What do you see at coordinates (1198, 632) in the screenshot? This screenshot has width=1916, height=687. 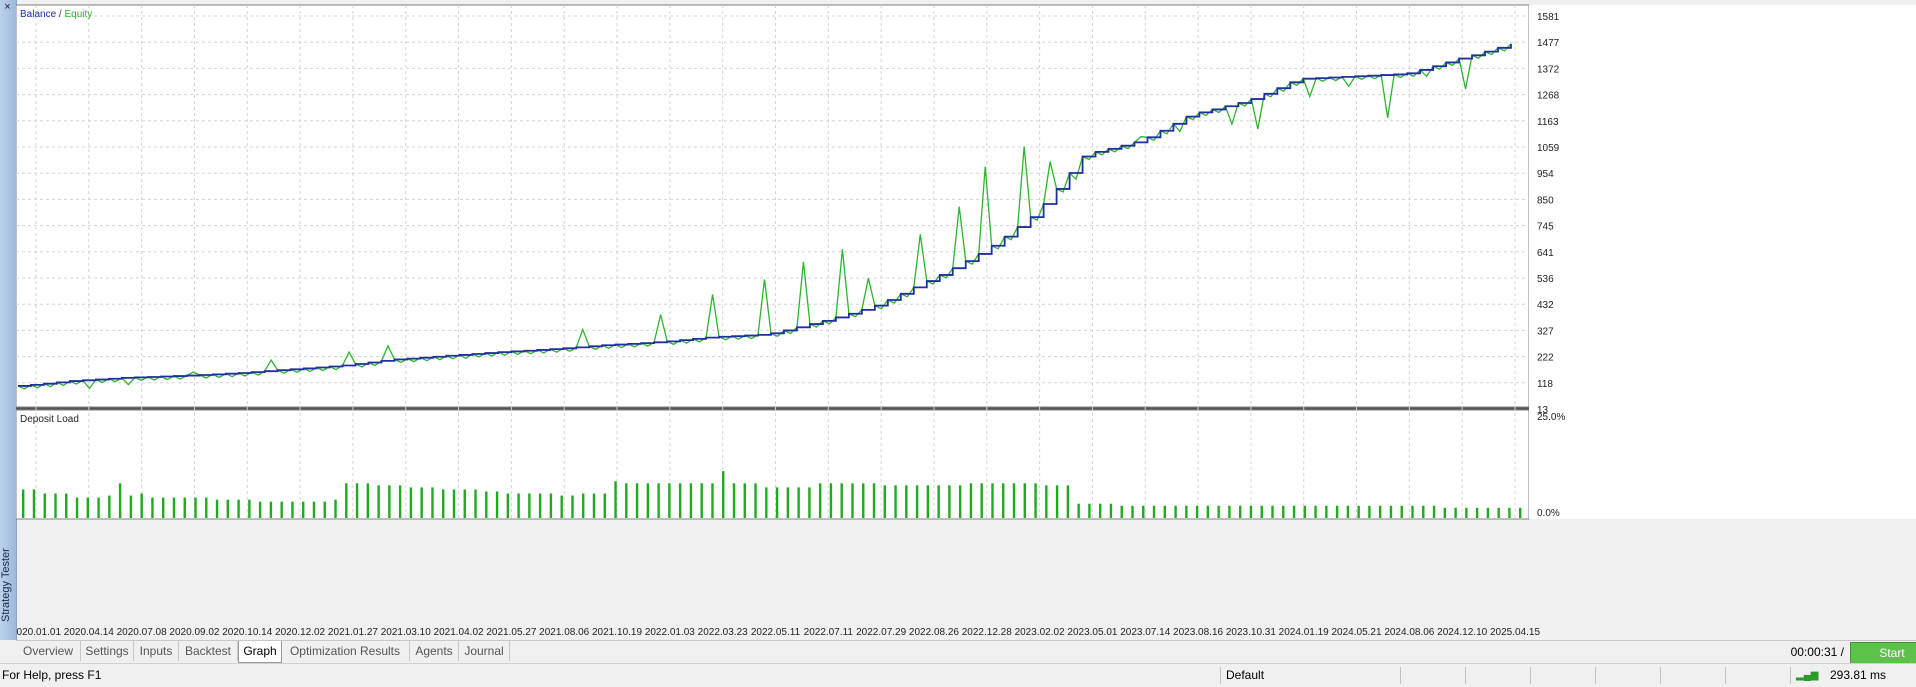 I see `x-tick-label: 2023.08.16` at bounding box center [1198, 632].